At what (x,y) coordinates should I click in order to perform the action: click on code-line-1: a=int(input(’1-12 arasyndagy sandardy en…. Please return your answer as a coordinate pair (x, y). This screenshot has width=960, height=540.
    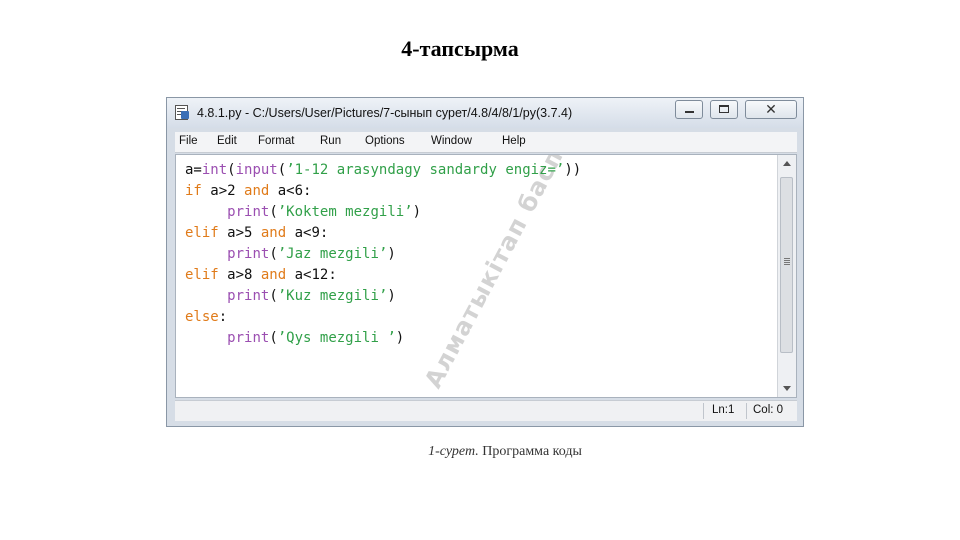
    Looking at the image, I should click on (383, 170).